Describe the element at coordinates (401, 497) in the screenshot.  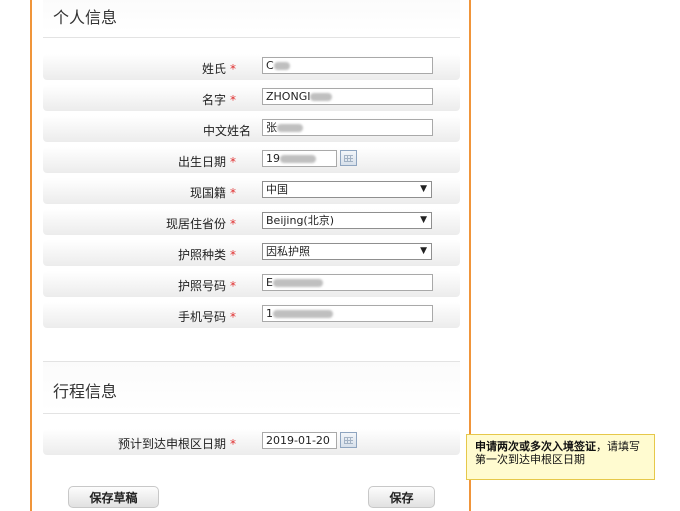
I see `save-button: 保存` at that location.